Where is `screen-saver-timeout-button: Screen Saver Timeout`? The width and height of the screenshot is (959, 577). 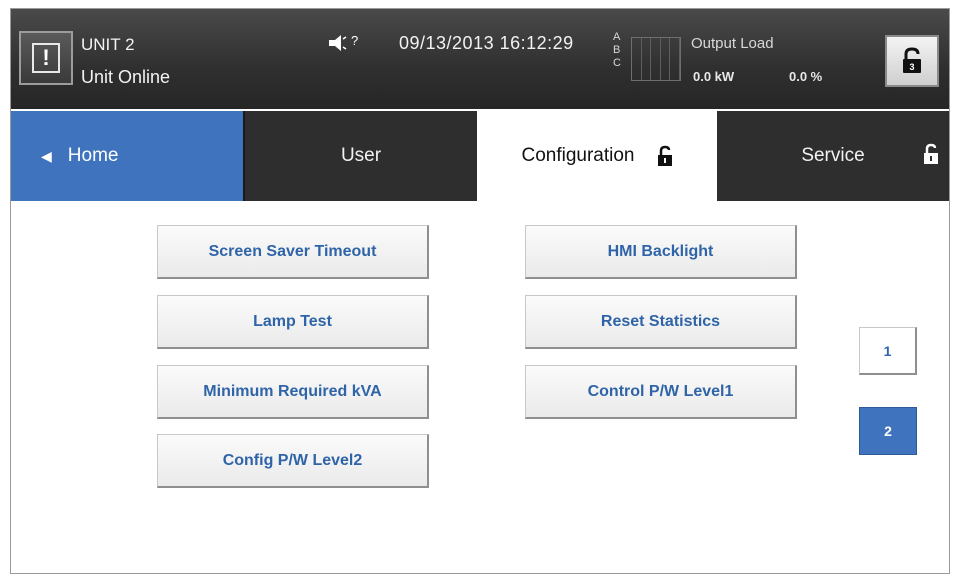 screen-saver-timeout-button: Screen Saver Timeout is located at coordinates (293, 252).